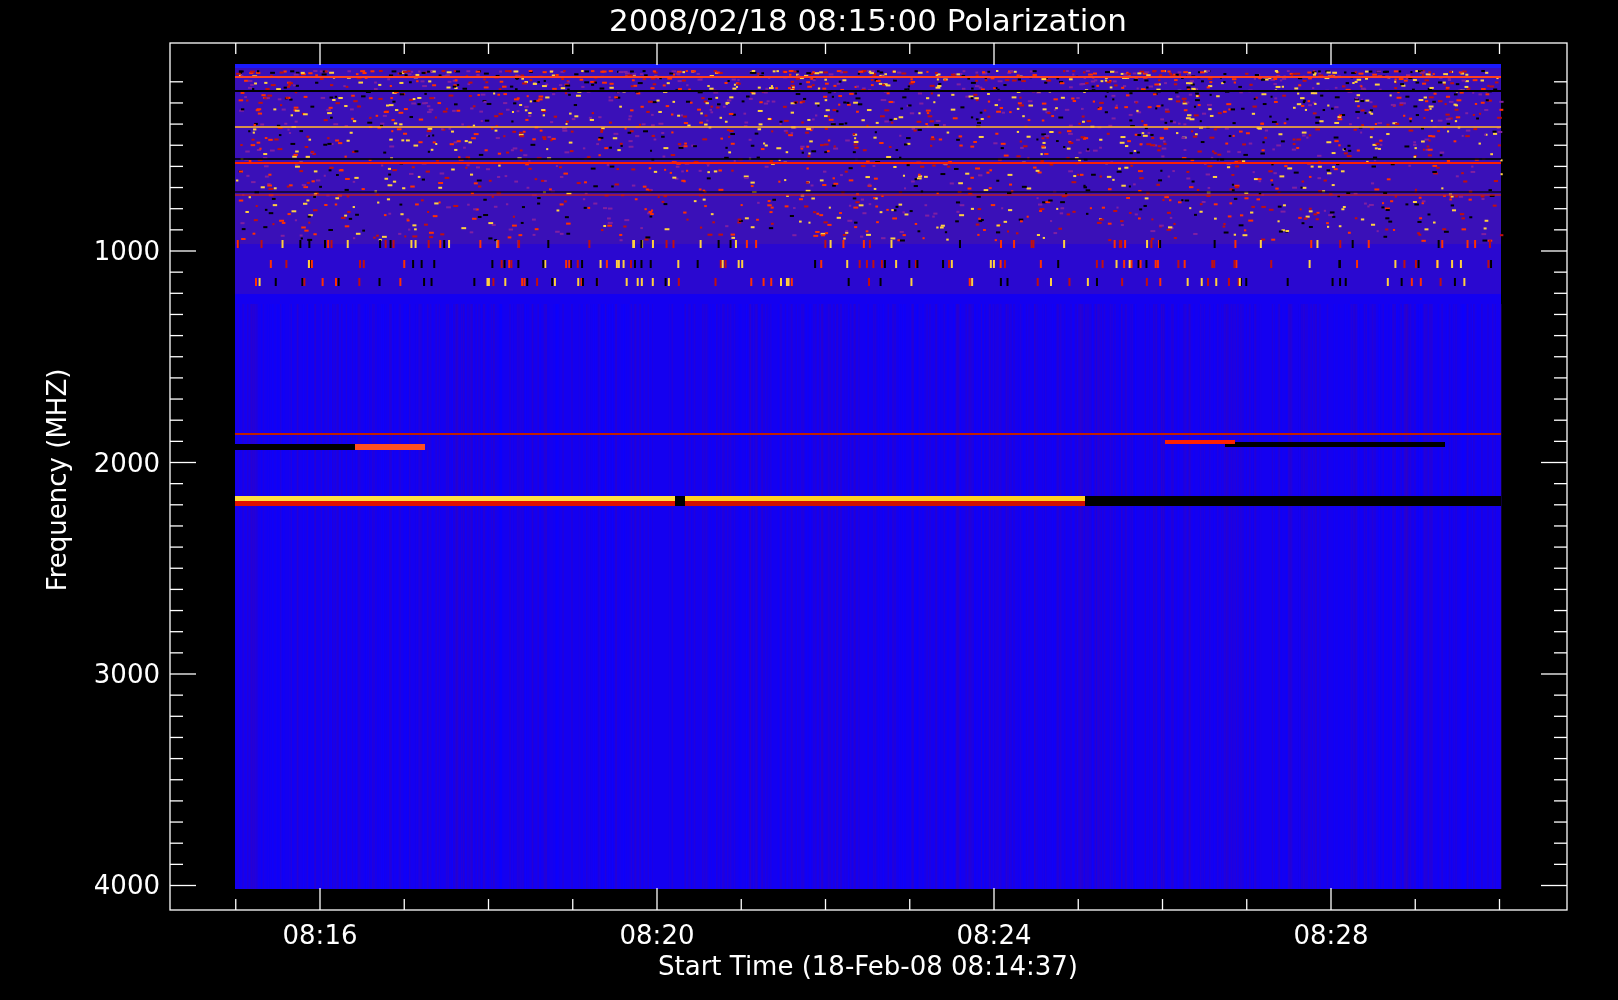 The height and width of the screenshot is (1000, 1618). I want to click on y-axis-label: Frequency (MHZ), so click(57, 480).